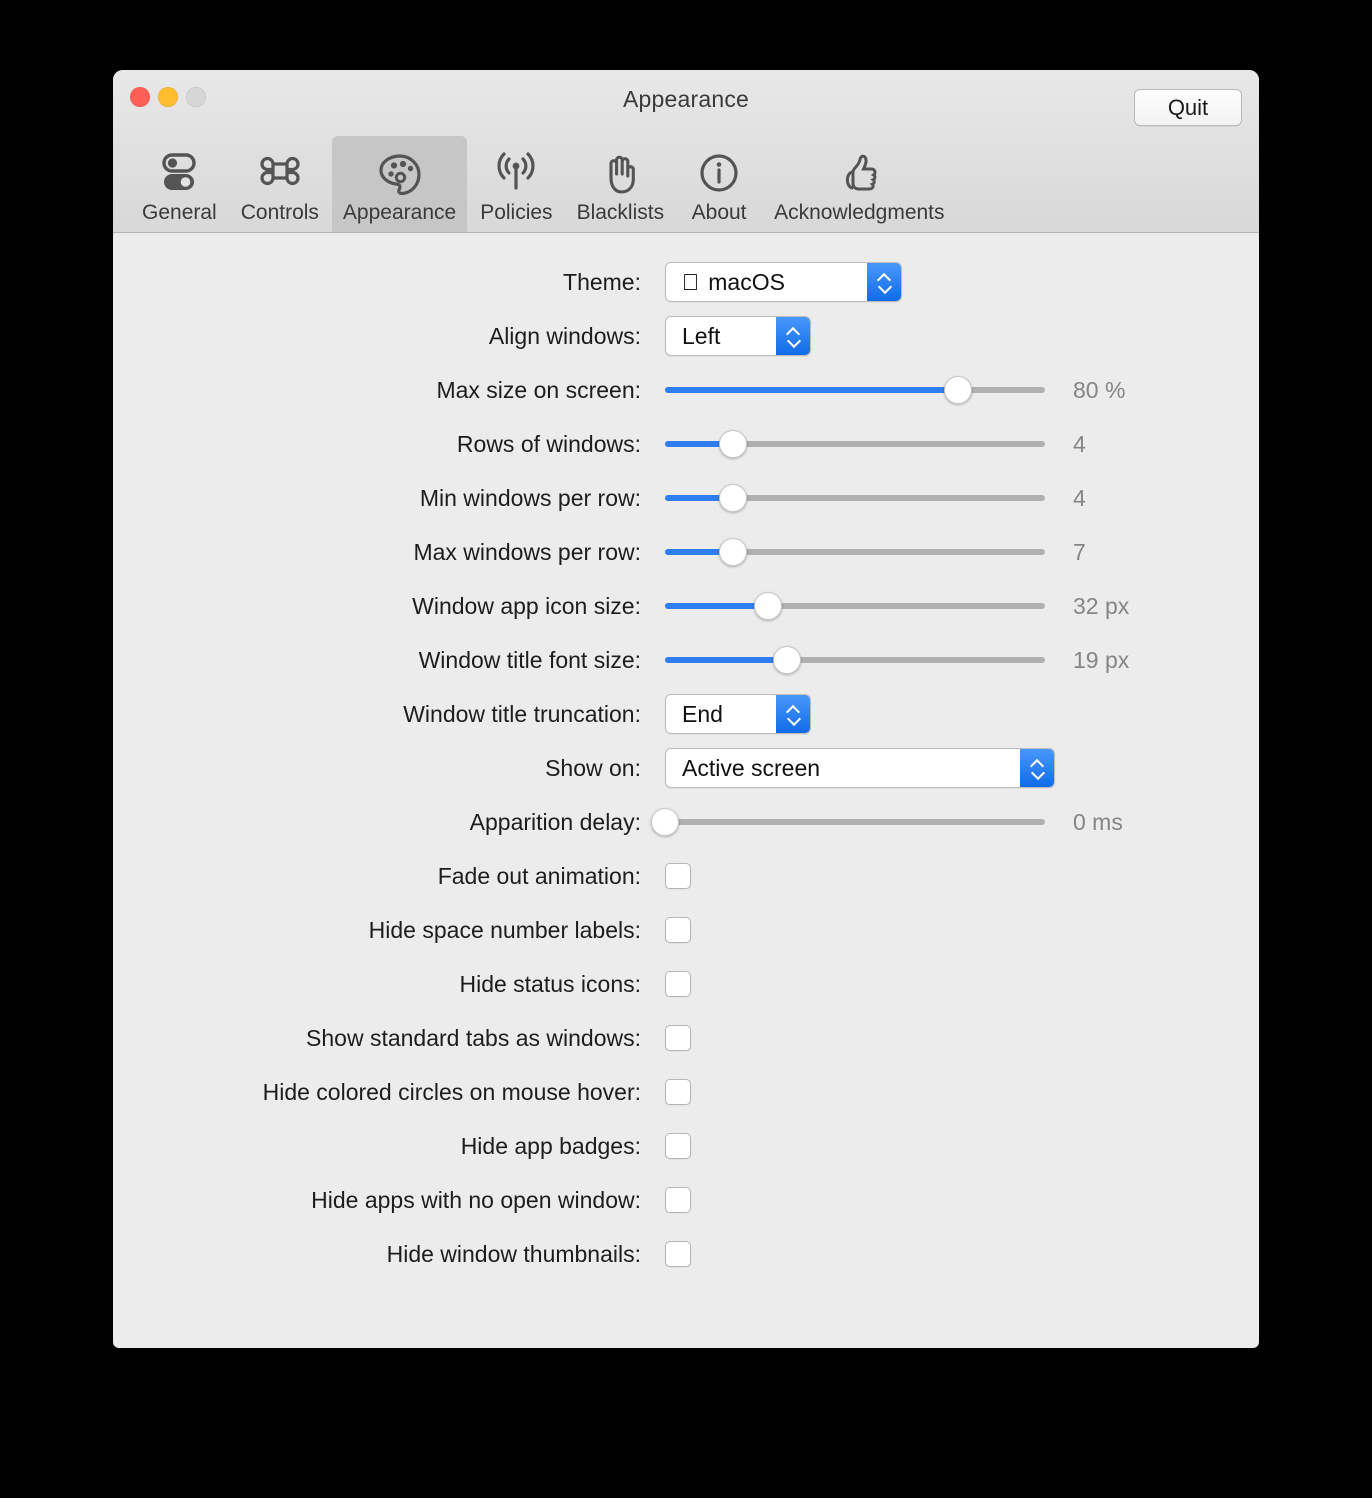 The height and width of the screenshot is (1498, 1372). Describe the element at coordinates (751, 767) in the screenshot. I see `show-on-value: Active screen` at that location.